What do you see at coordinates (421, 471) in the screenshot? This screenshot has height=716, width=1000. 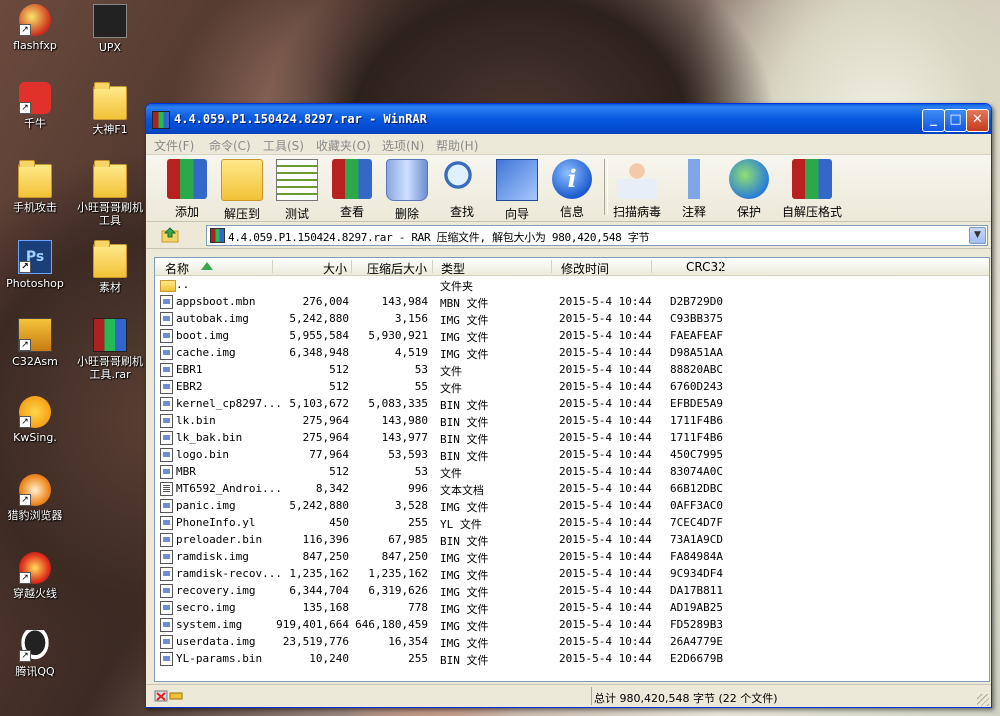 I see `file-packed-size: 53` at bounding box center [421, 471].